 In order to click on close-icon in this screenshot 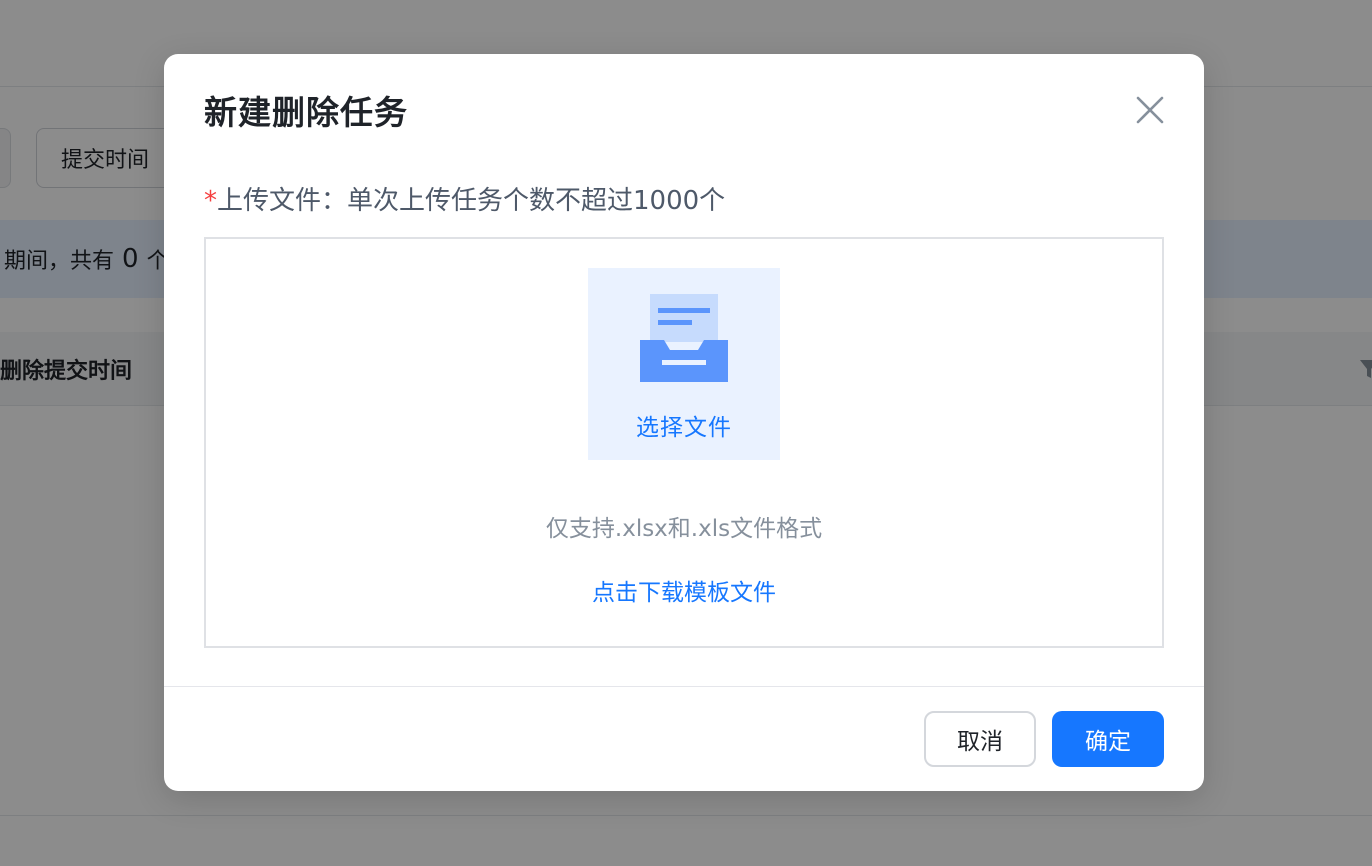, I will do `click(1150, 110)`.